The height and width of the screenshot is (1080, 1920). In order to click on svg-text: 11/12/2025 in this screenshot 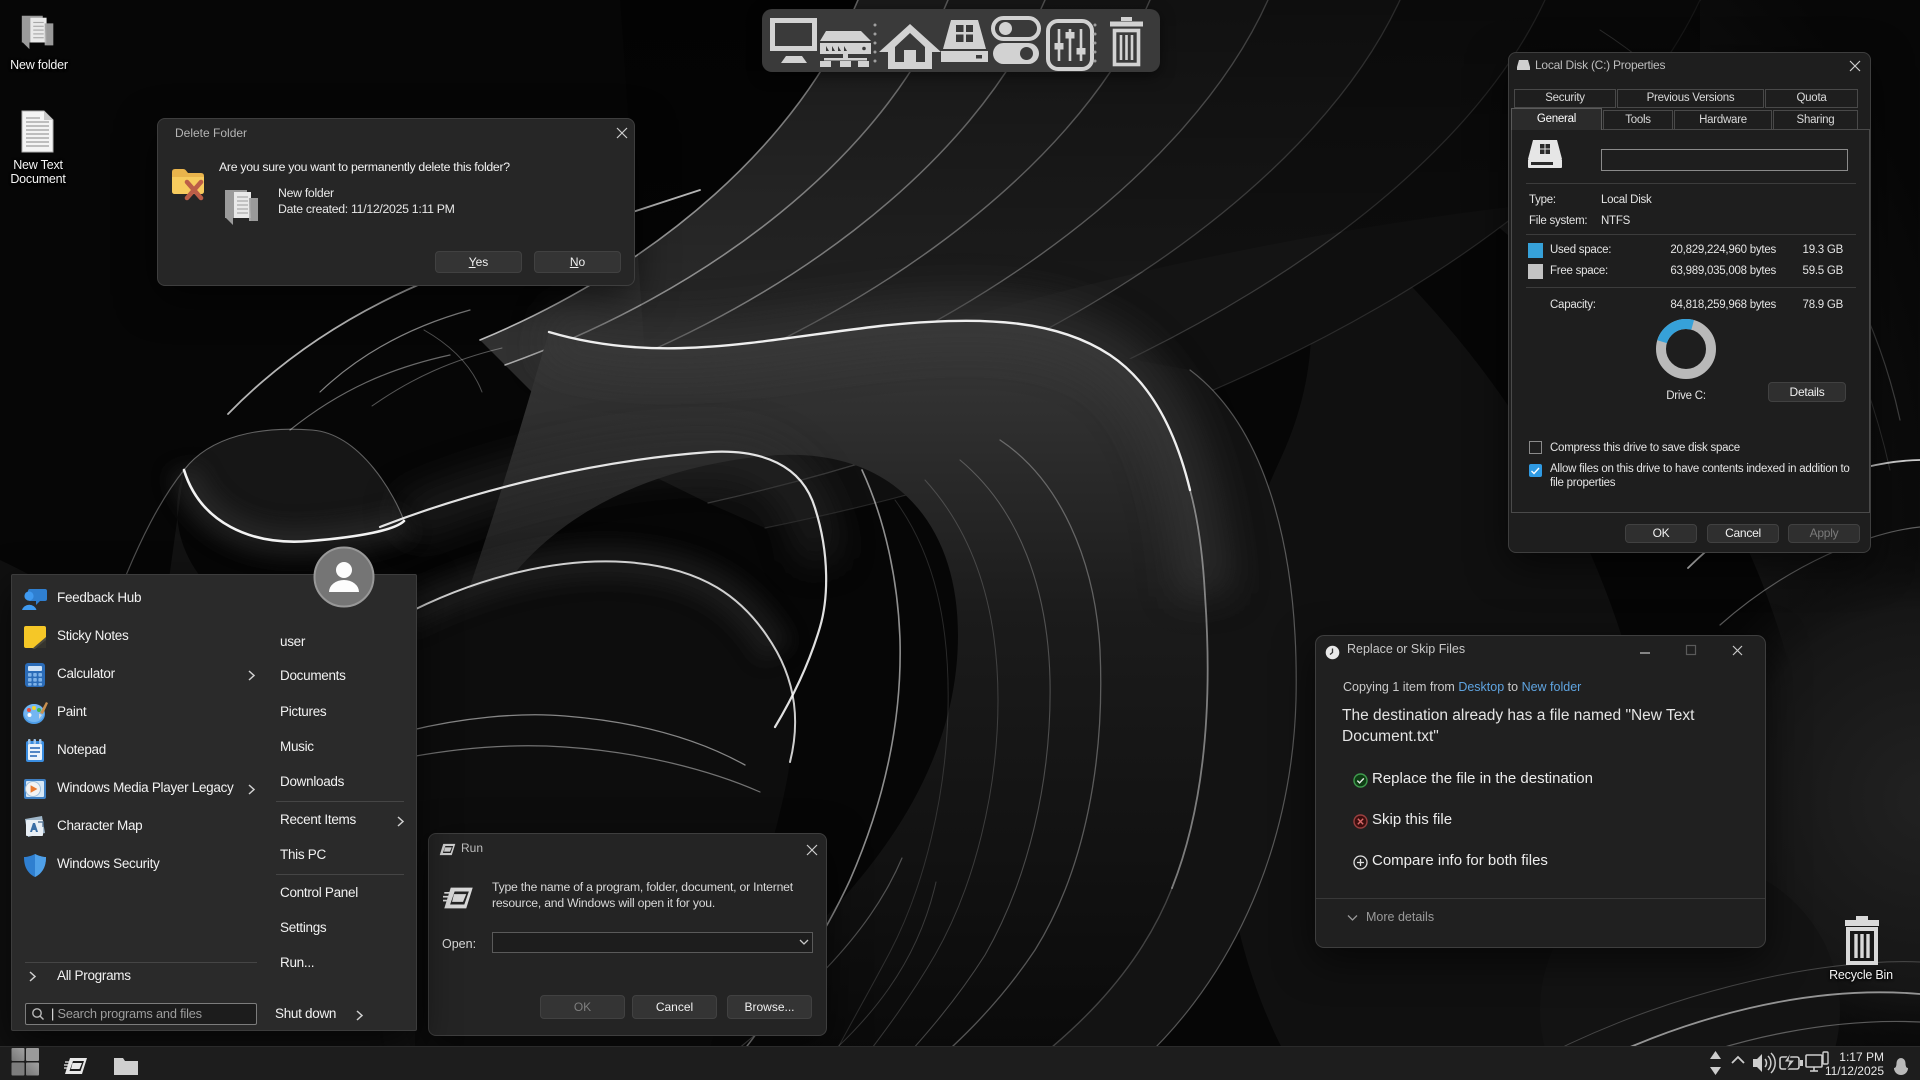, I will do `click(1854, 1071)`.